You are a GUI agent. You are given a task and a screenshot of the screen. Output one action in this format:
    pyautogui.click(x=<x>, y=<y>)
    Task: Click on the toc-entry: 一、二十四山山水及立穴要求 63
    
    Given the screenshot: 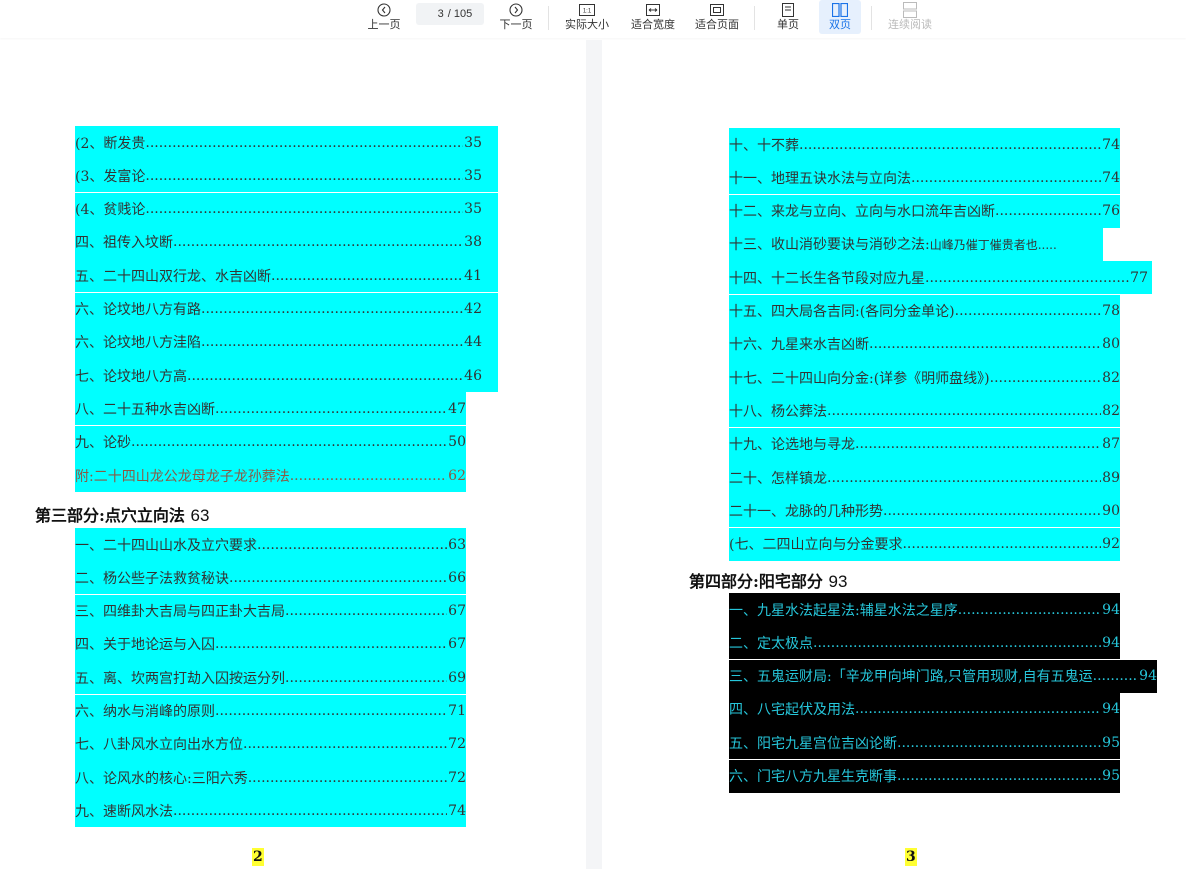 What is the action you would take?
    pyautogui.click(x=270, y=544)
    